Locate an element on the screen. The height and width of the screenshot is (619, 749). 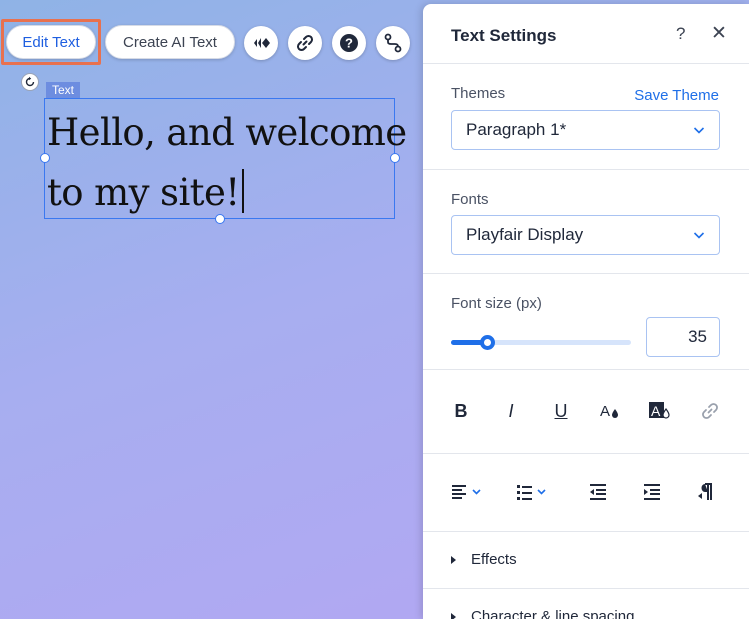
effects-expander: Effects is located at coordinates (484, 559).